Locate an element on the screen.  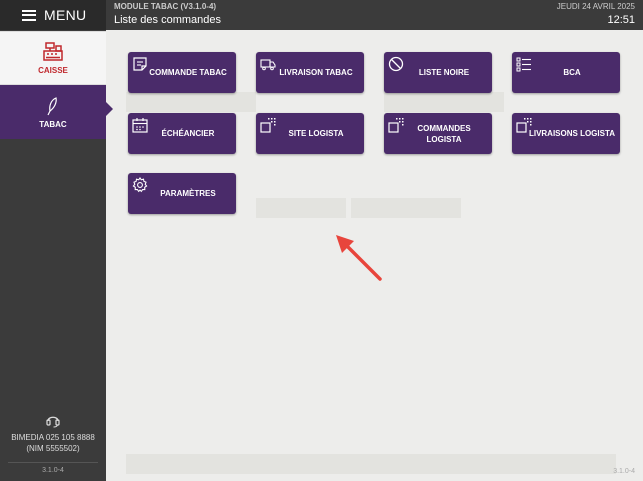
checklist-icon is located at coordinates (523, 64).